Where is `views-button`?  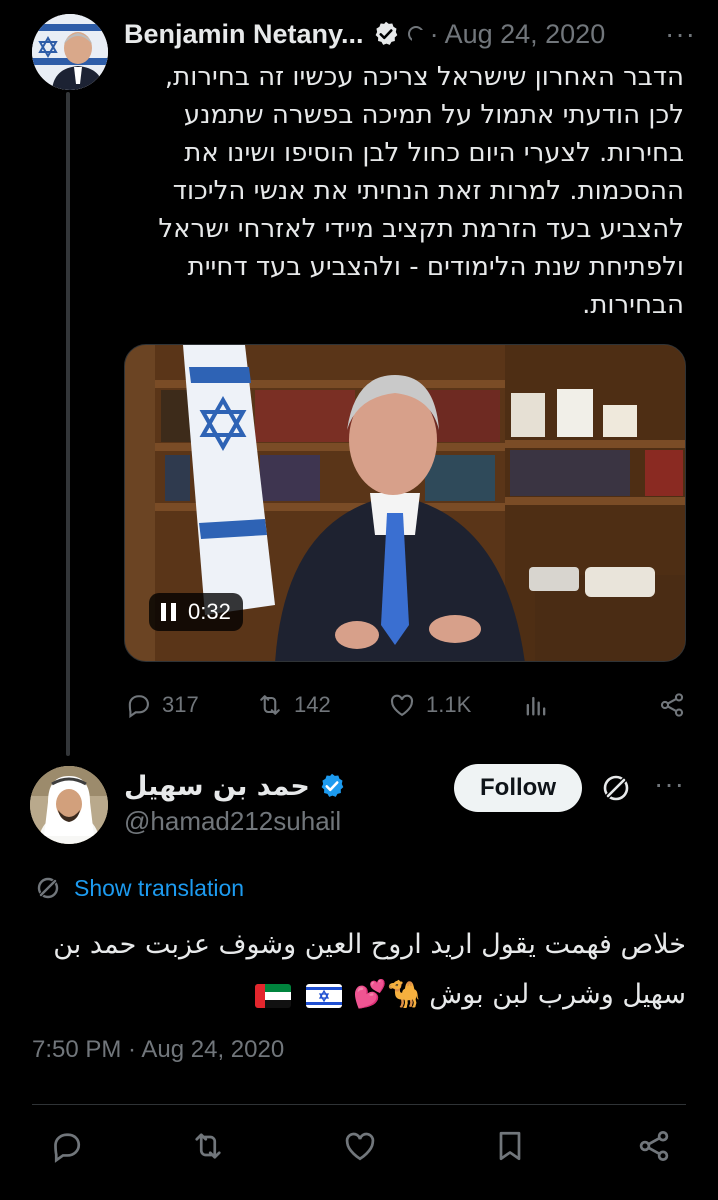
views-button is located at coordinates (541, 705).